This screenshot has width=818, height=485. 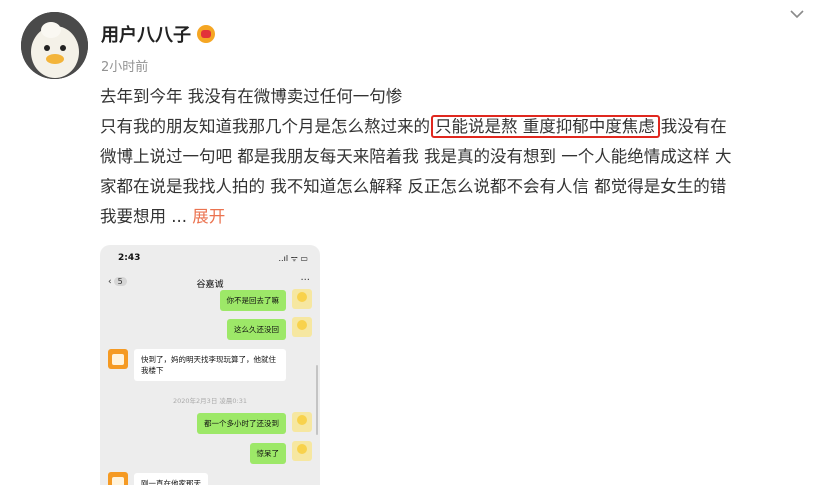 What do you see at coordinates (452, 217) in the screenshot?
I see `post-line-5: 我要想用 ... 展开` at bounding box center [452, 217].